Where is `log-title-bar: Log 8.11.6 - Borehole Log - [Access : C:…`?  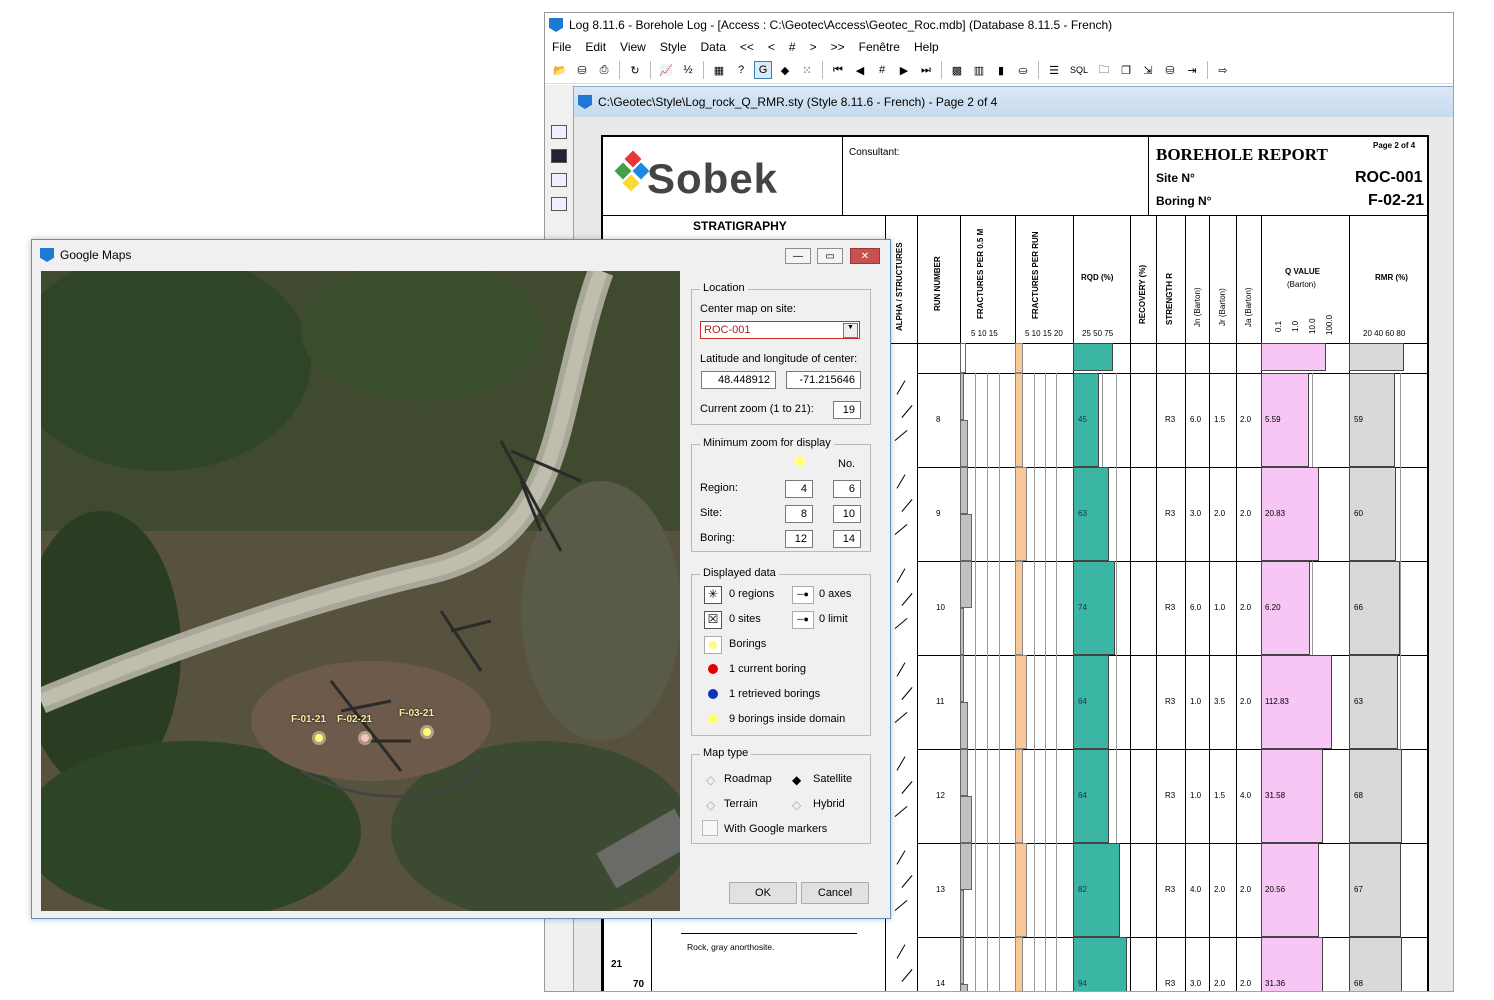 log-title-bar: Log 8.11.6 - Borehole Log - [Access : C:… is located at coordinates (999, 25).